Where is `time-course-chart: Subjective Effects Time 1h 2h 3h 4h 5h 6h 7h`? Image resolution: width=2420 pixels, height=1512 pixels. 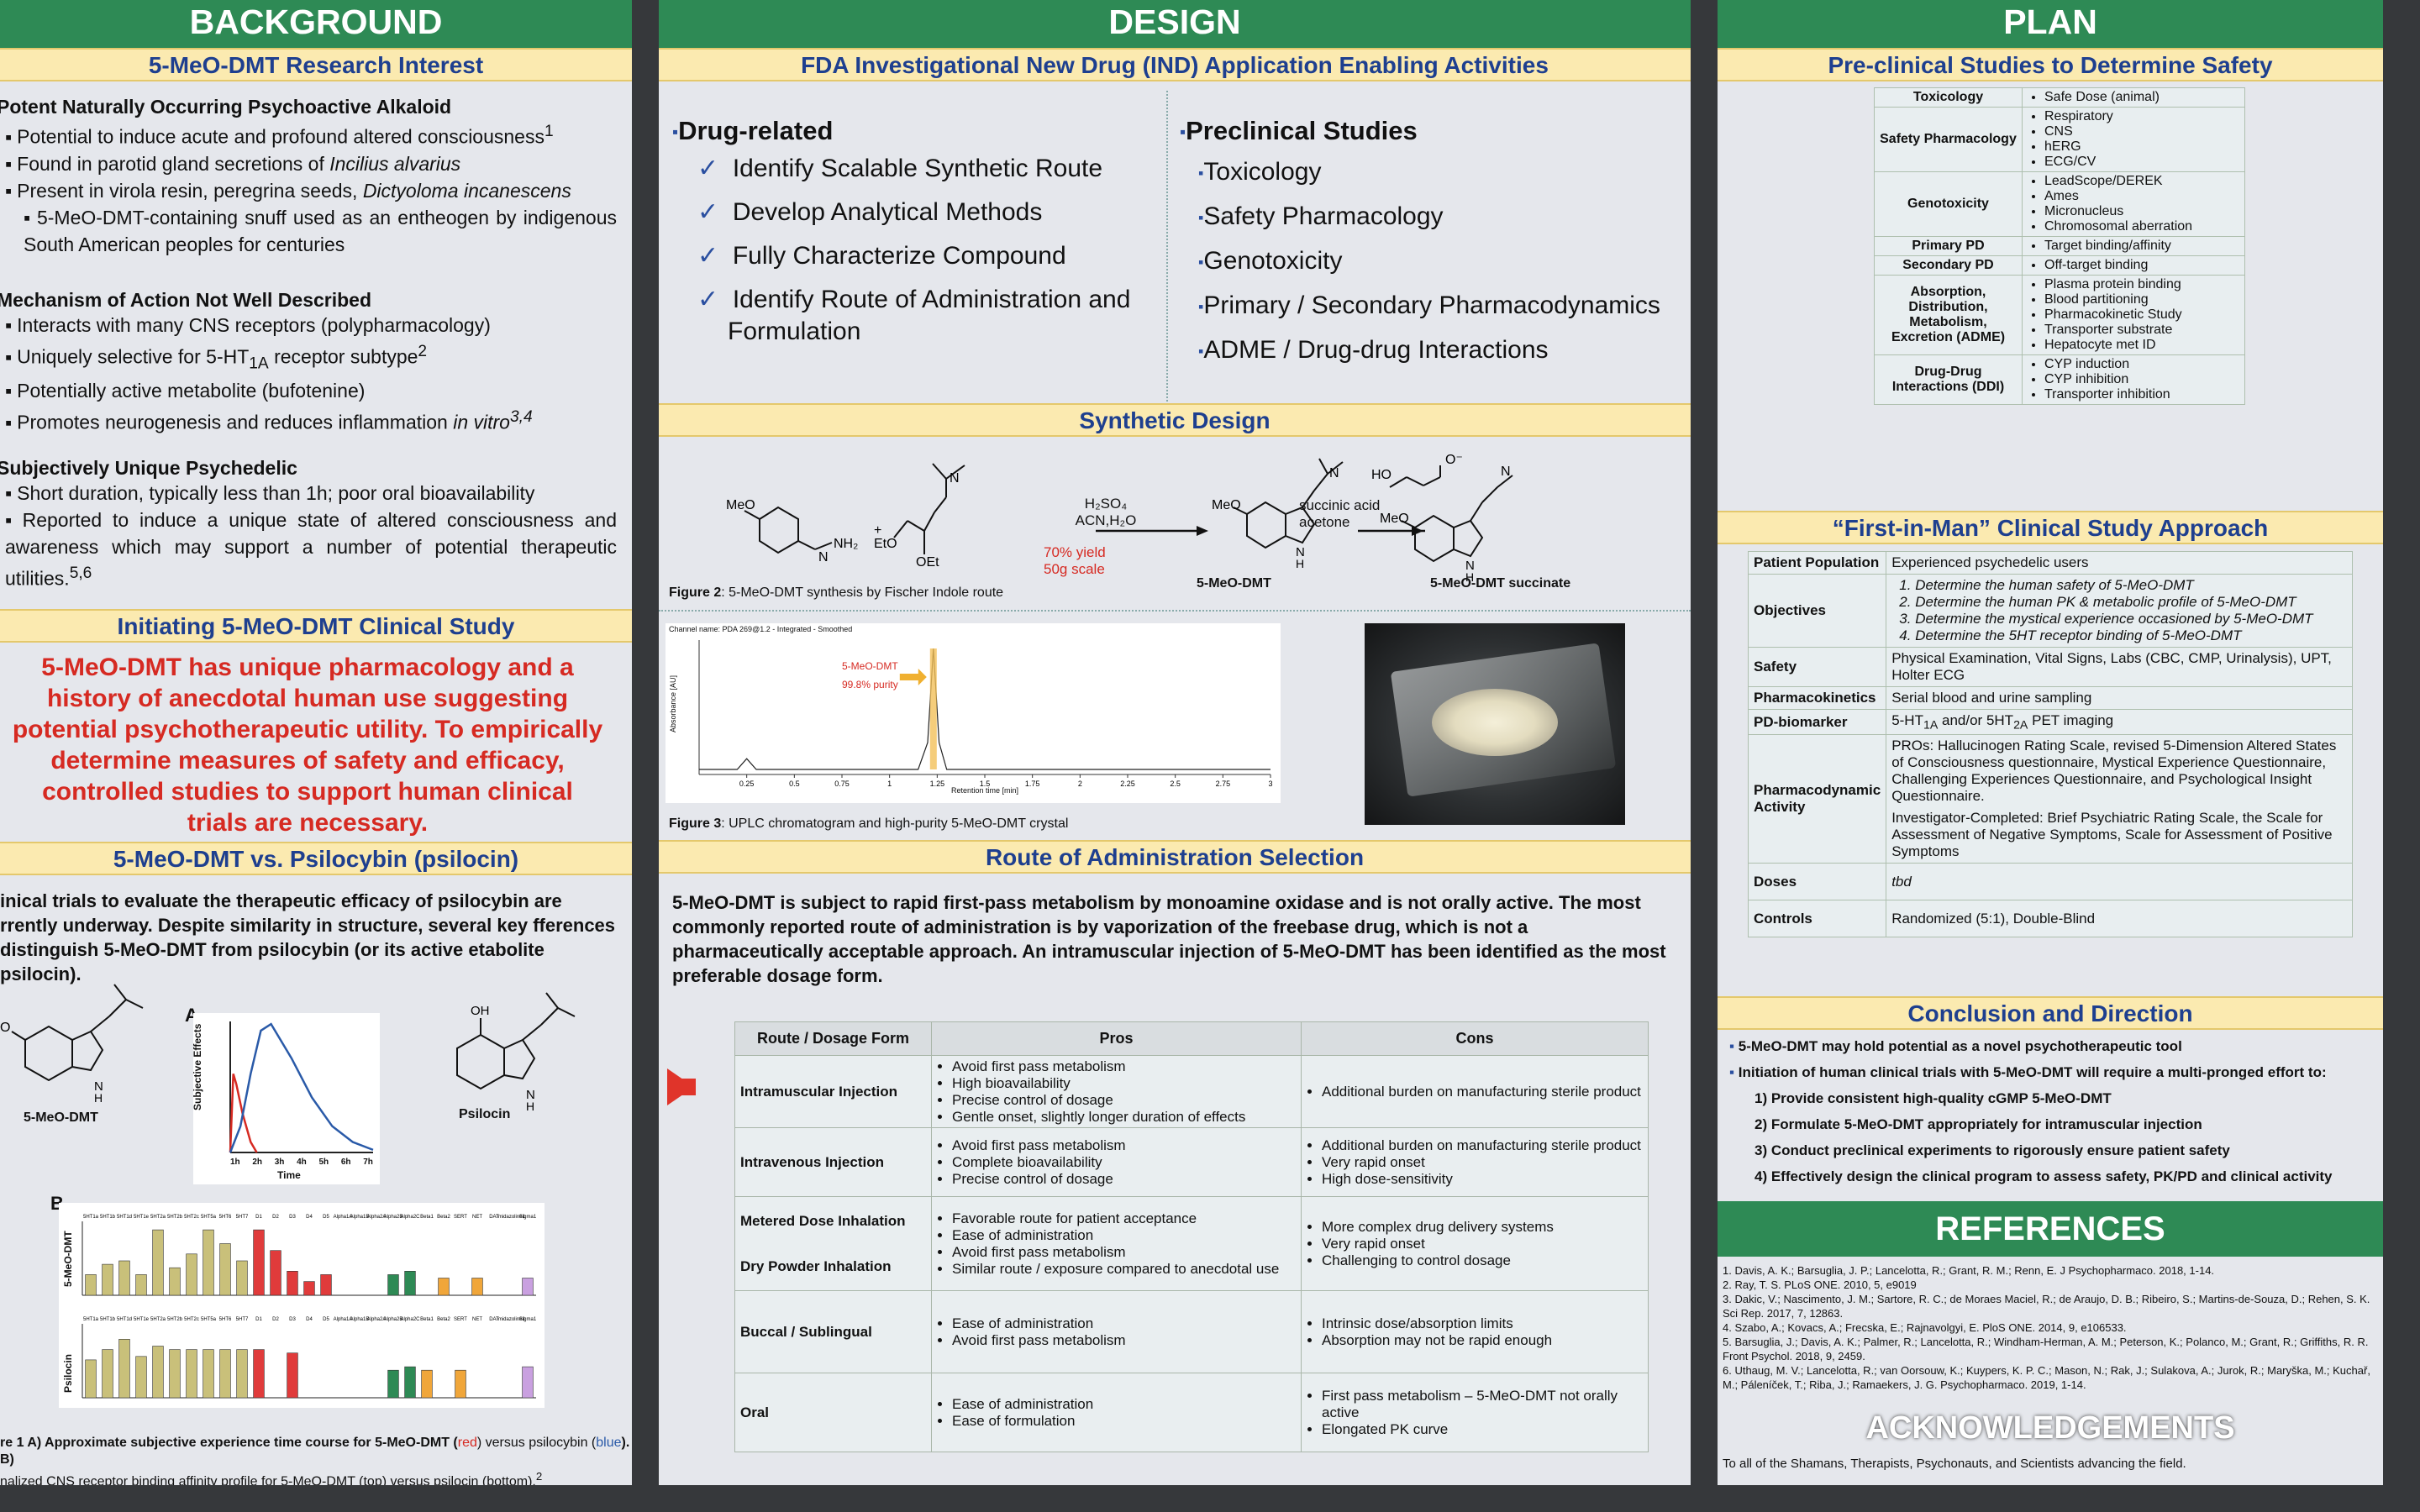
time-course-chart: Subjective Effects Time 1h 2h 3h 4h 5h 6h 7h is located at coordinates (286, 1098).